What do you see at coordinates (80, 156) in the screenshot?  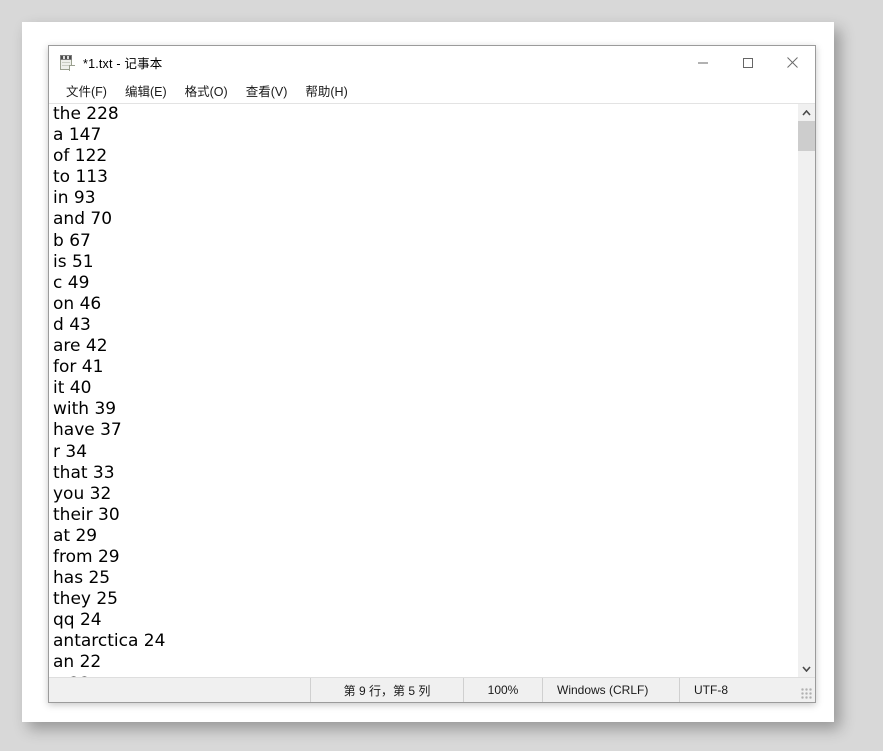 I see `text-line: of 122` at bounding box center [80, 156].